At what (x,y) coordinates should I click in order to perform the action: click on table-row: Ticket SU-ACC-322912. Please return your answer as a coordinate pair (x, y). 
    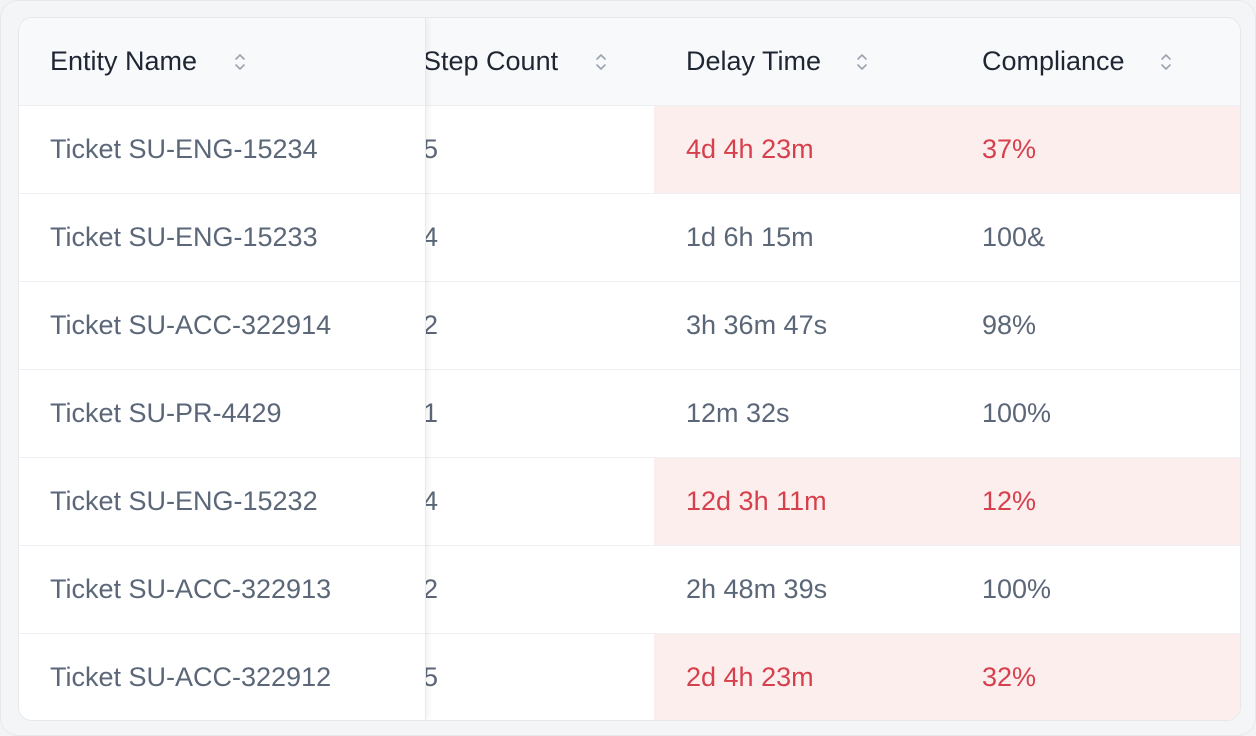
    Looking at the image, I should click on (222, 677).